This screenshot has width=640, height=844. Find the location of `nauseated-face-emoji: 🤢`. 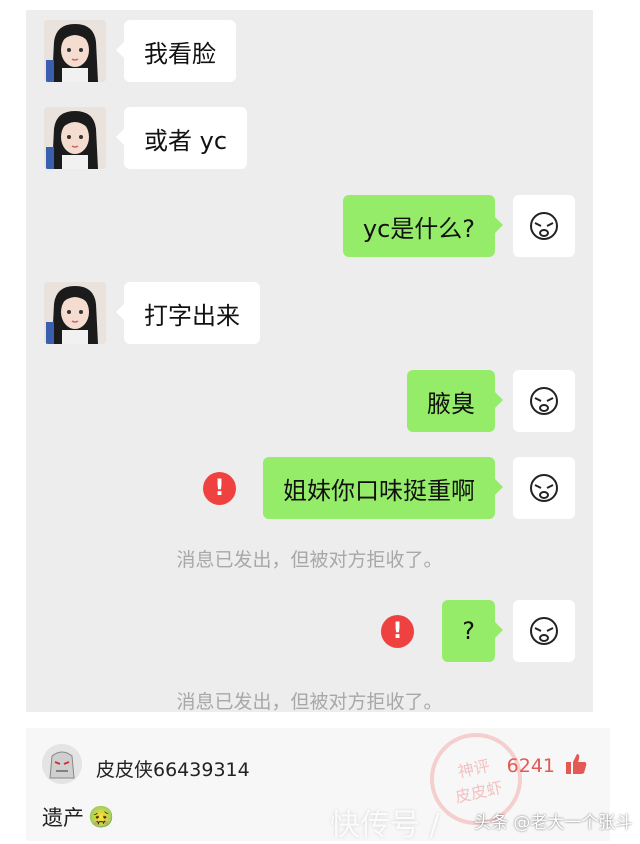

nauseated-face-emoji: 🤢 is located at coordinates (101, 816).